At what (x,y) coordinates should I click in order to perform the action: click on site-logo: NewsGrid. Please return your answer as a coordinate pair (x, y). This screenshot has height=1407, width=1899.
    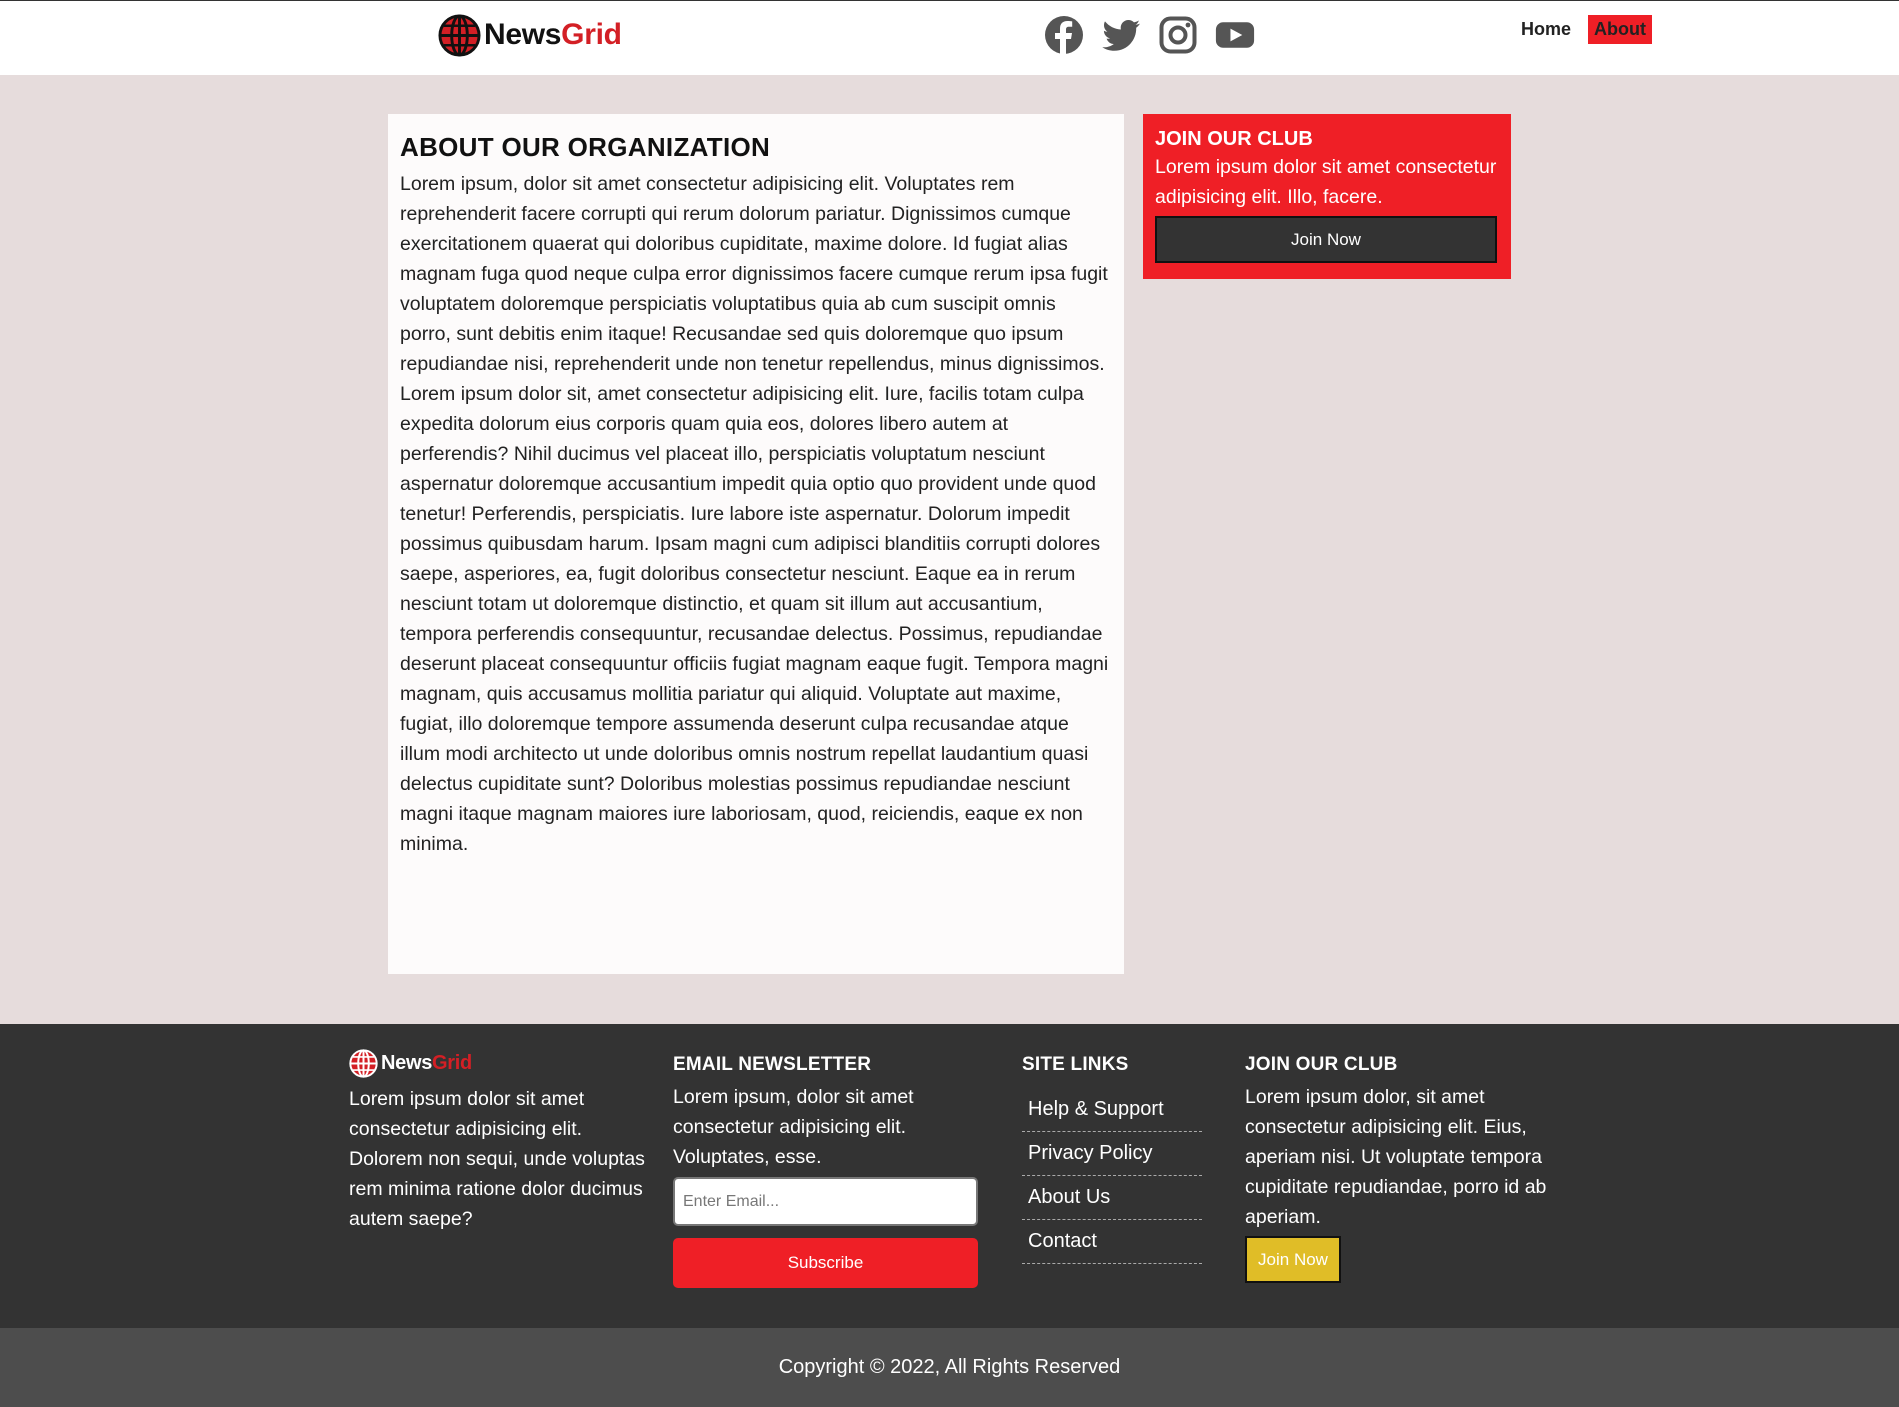
    Looking at the image, I should click on (530, 35).